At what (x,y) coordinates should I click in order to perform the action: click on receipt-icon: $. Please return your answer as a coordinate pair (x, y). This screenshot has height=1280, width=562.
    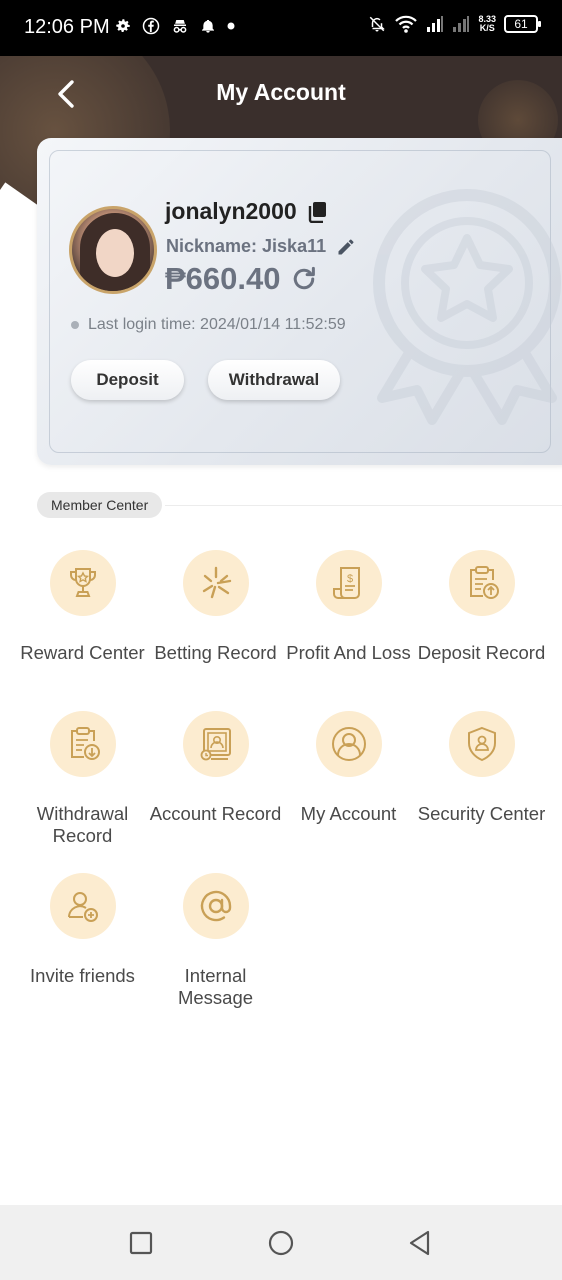
    Looking at the image, I should click on (346, 583).